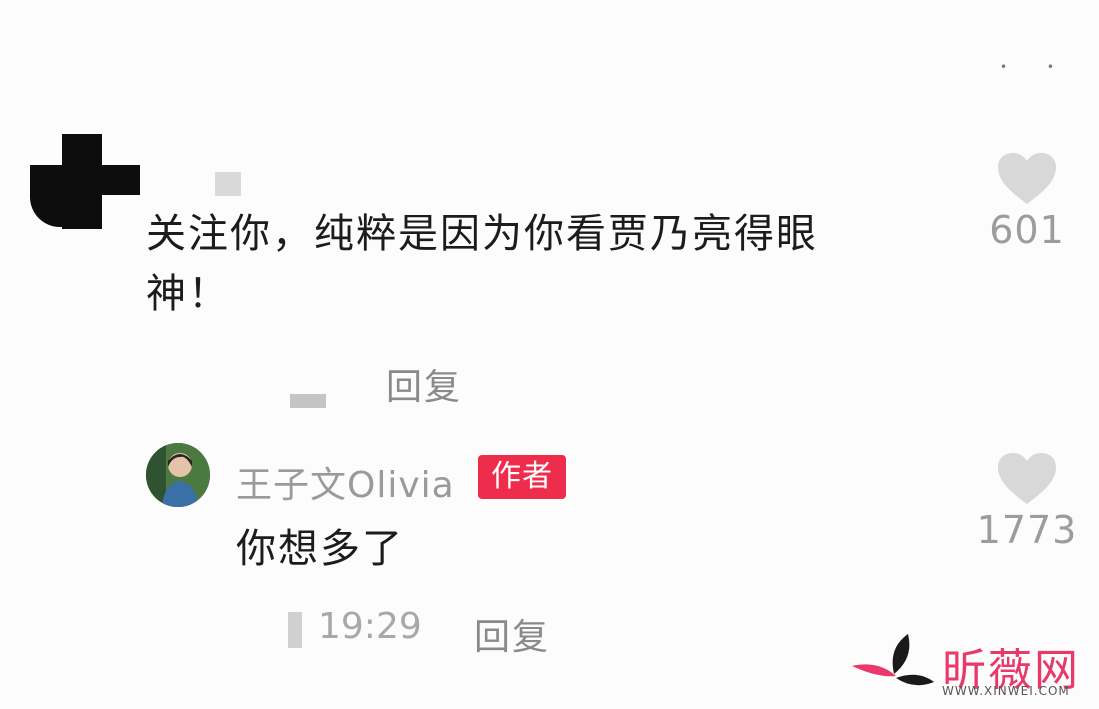 The height and width of the screenshot is (709, 1099). Describe the element at coordinates (308, 401) in the screenshot. I see `censored-timestamp` at that location.